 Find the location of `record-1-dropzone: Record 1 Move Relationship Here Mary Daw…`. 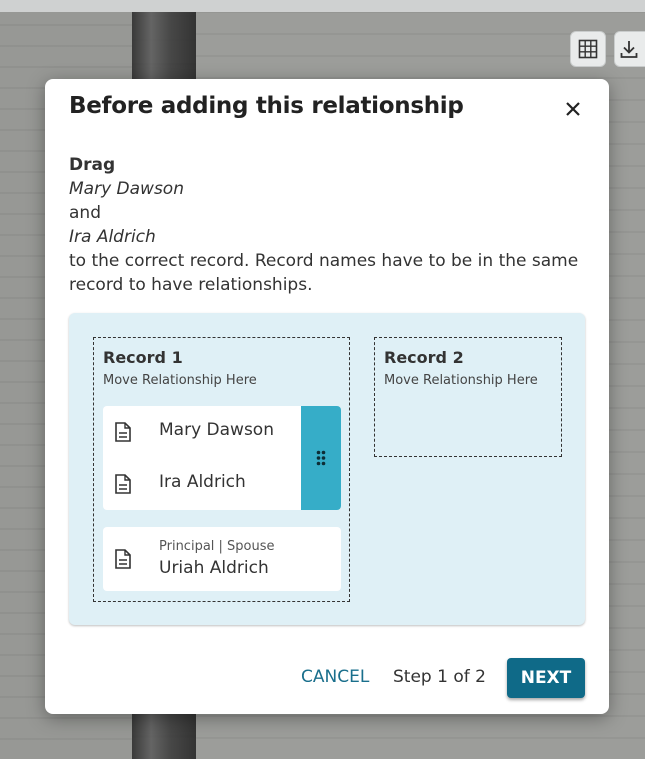

record-1-dropzone: Record 1 Move Relationship Here Mary Daw… is located at coordinates (221, 469).